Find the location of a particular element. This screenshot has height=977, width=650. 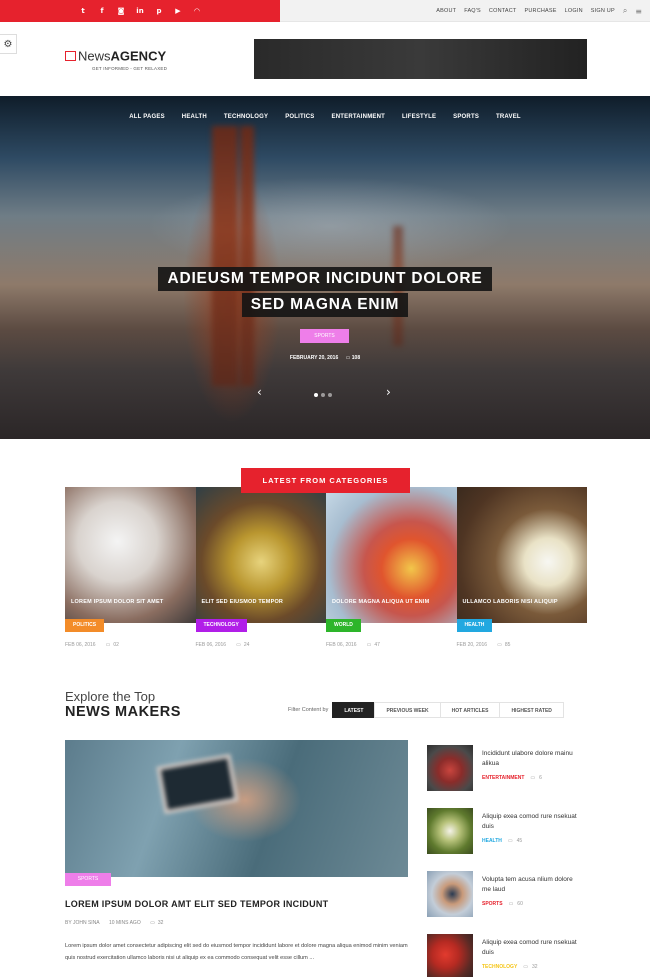

logo-icon is located at coordinates (70, 55).